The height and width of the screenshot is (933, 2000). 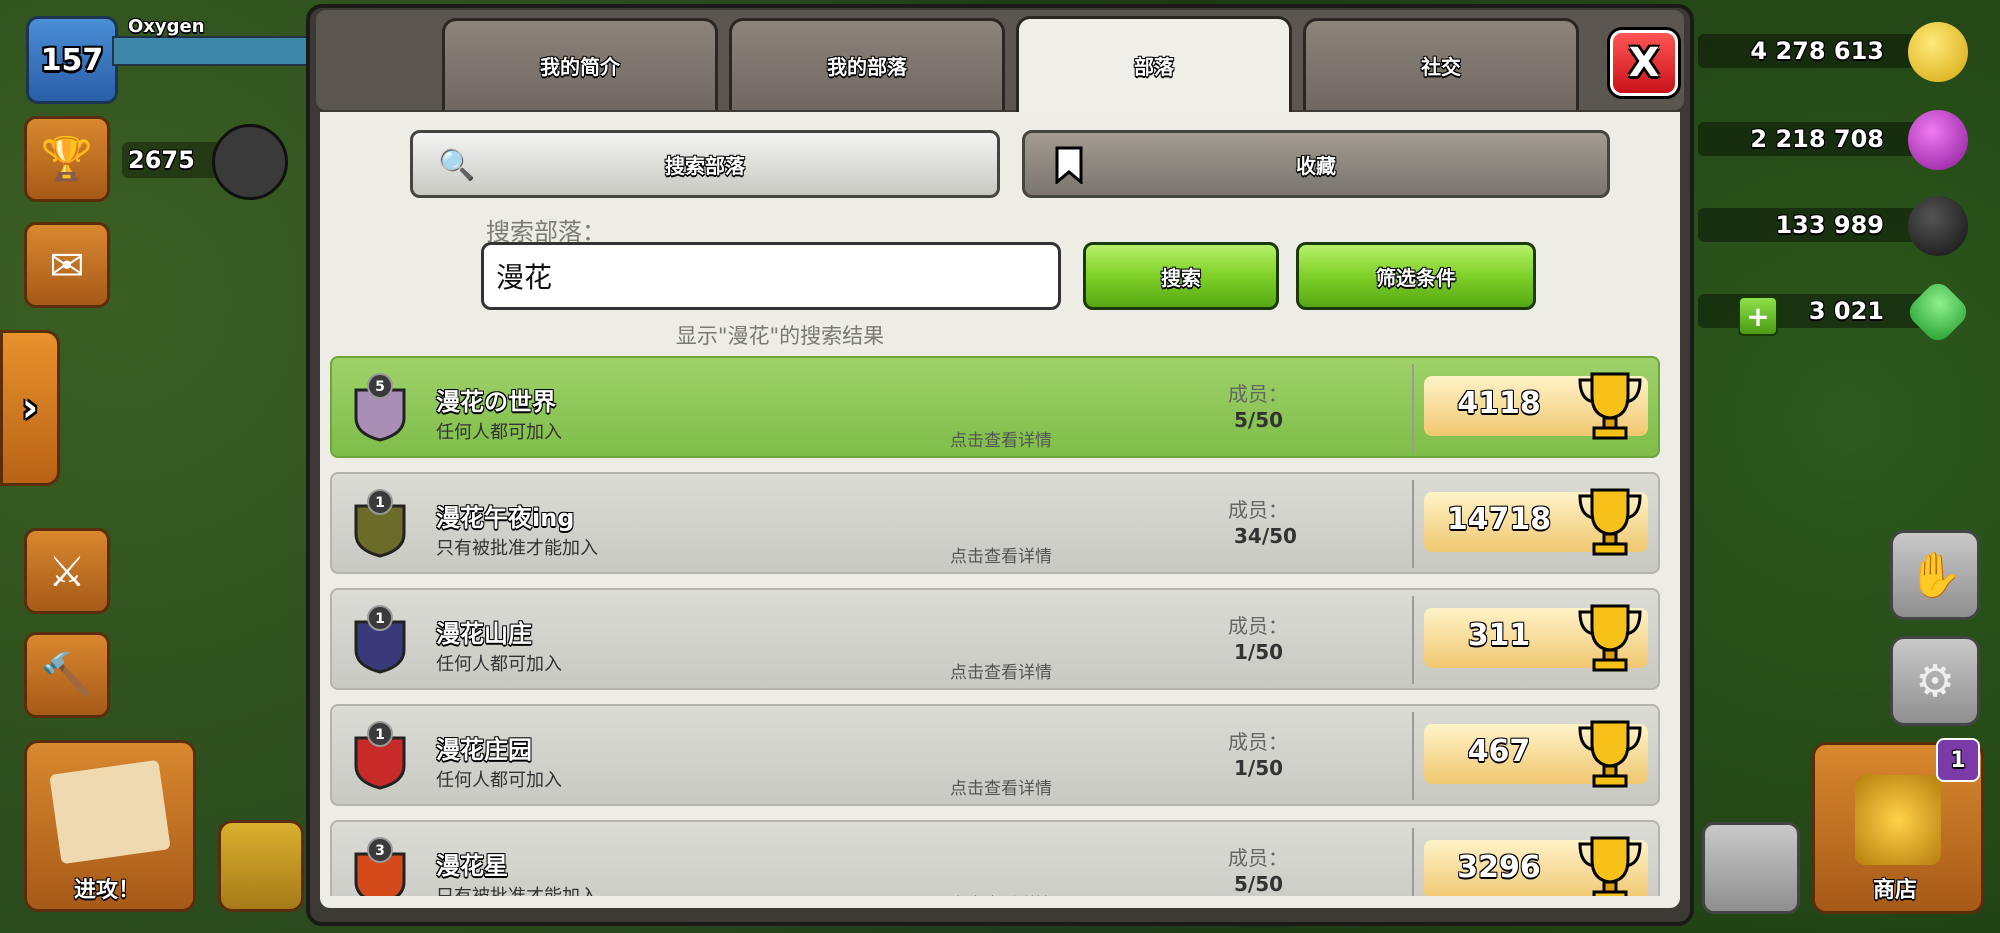 I want to click on clan-trophies: 467, so click(x=1499, y=751).